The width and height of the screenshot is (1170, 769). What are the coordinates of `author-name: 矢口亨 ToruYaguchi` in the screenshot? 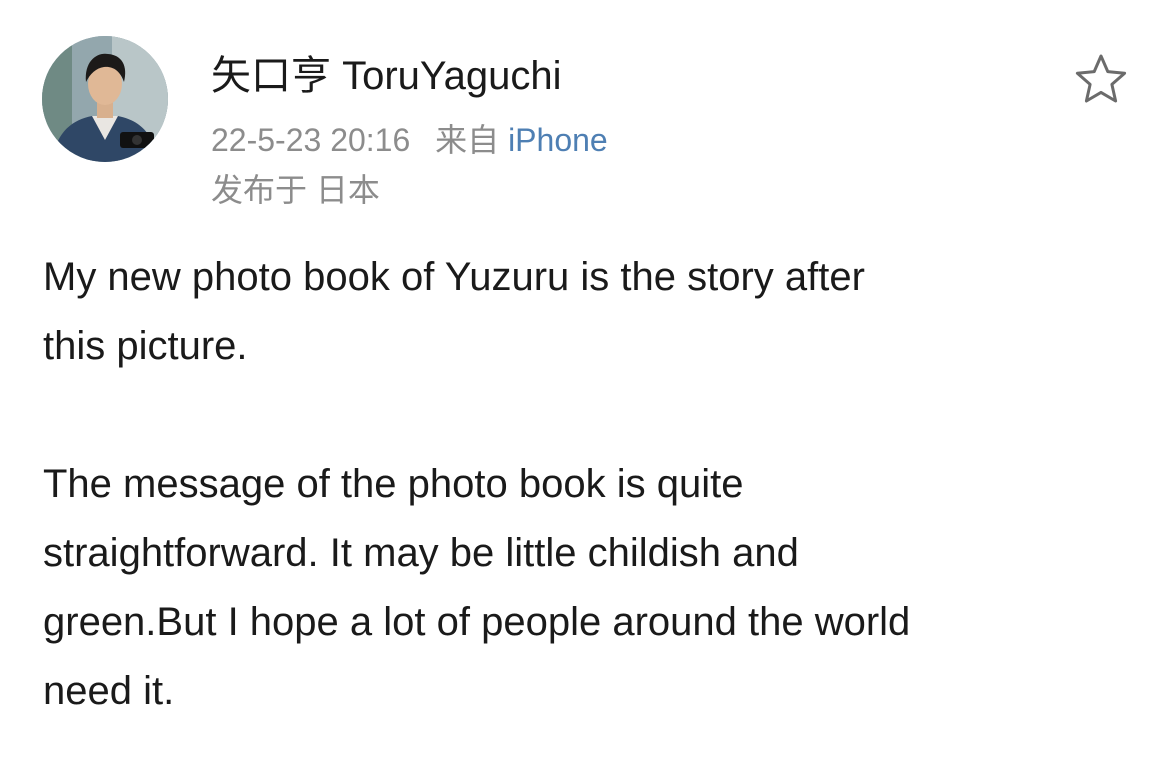 It's located at (386, 76).